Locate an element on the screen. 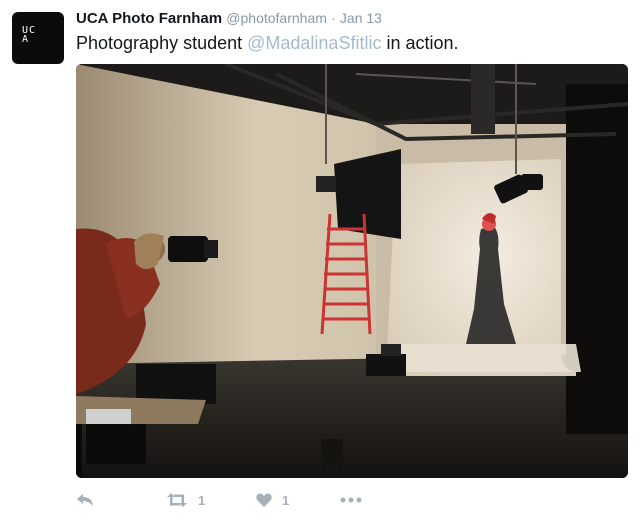 The width and height of the screenshot is (640, 522). retweet-button: 1 is located at coordinates (185, 500).